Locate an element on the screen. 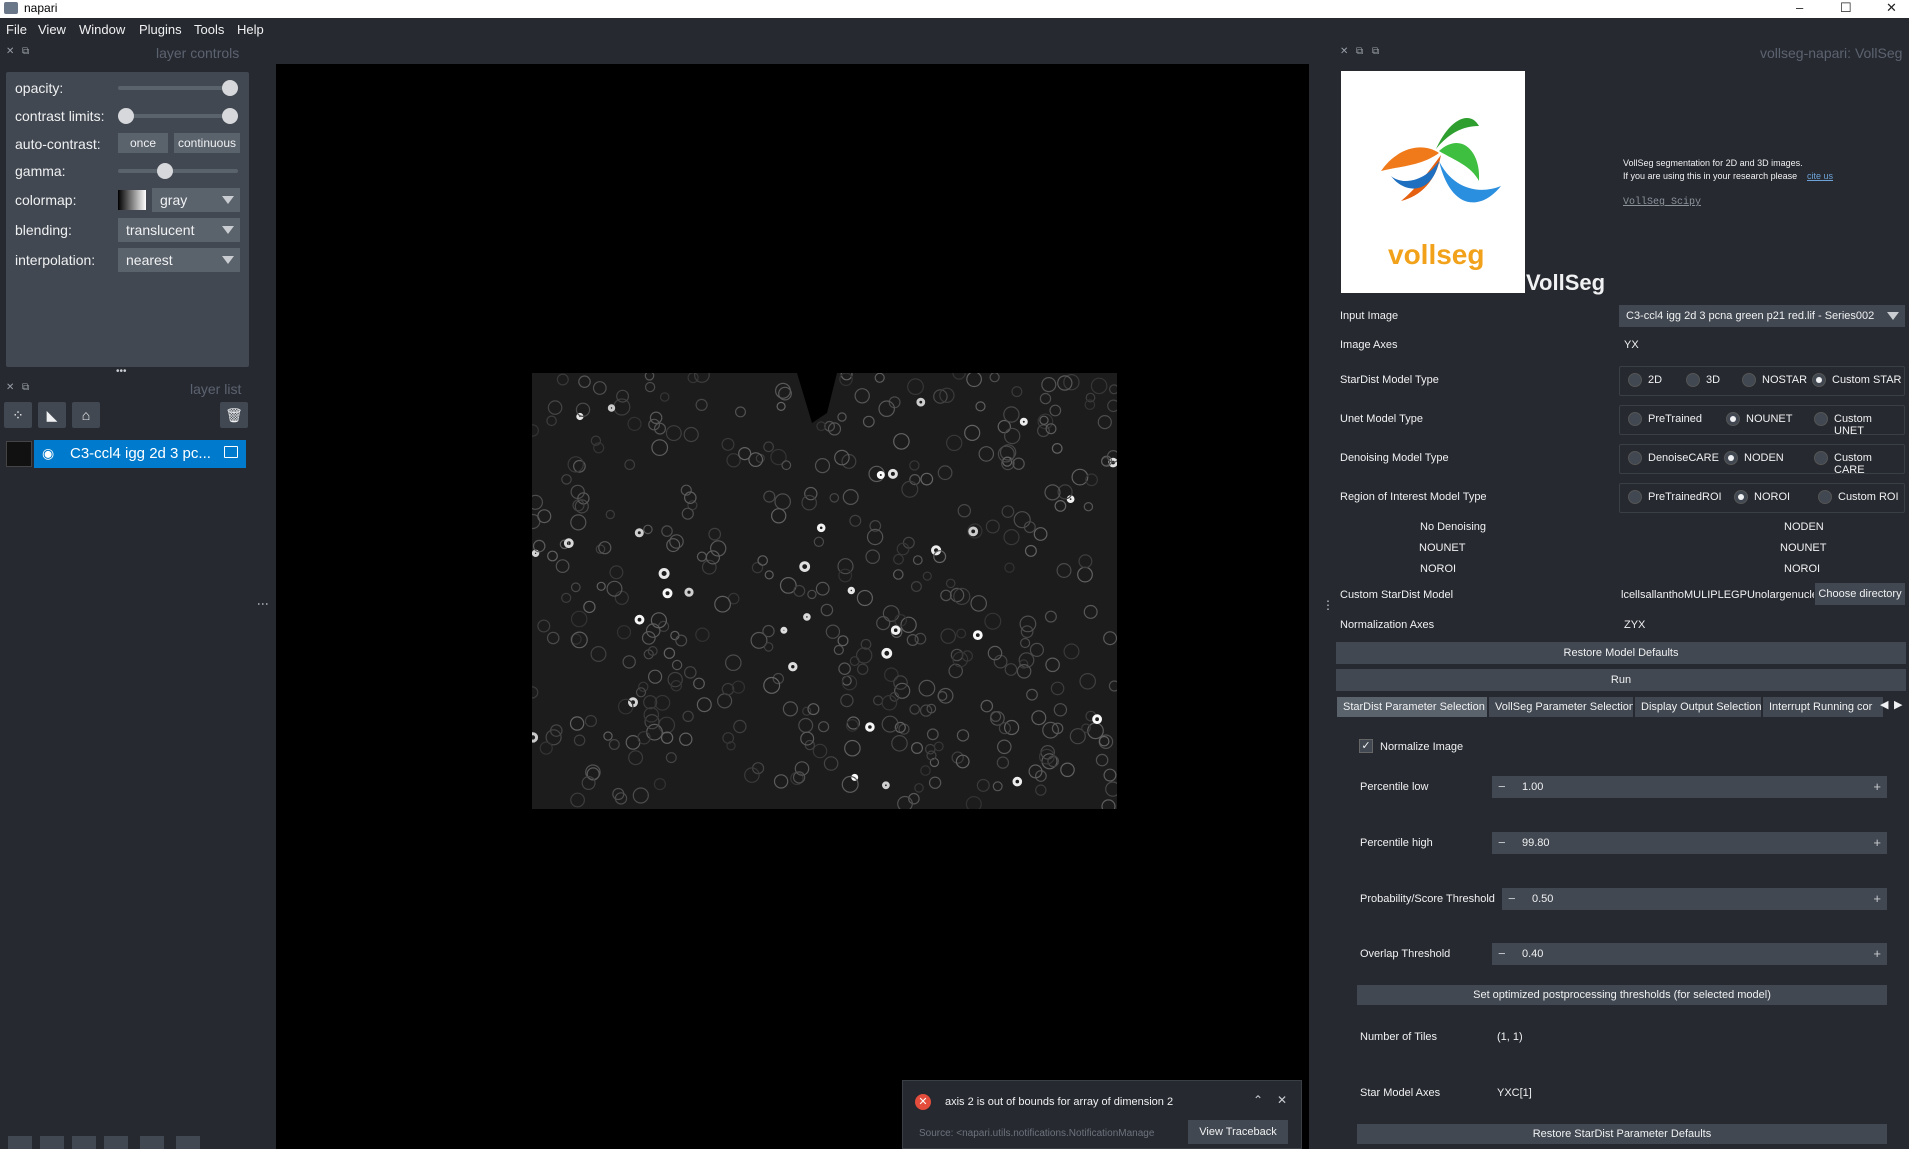 The image size is (1909, 1149). view-traceback-button: View Traceback is located at coordinates (1238, 1132).